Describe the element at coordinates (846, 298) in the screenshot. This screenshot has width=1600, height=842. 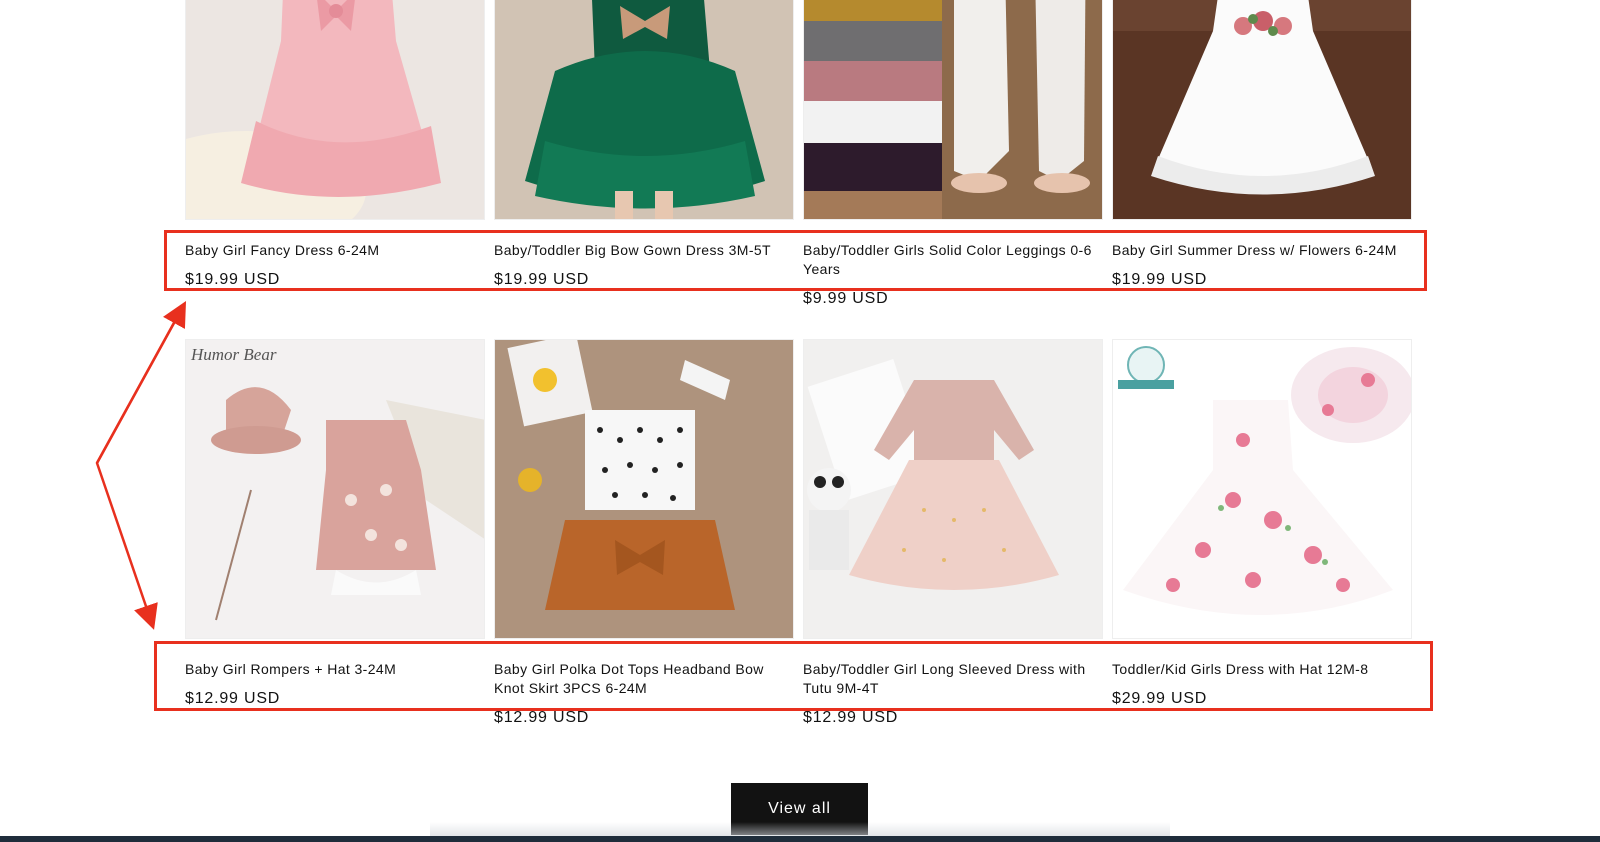
I see `product-price: $9.99 USD` at that location.